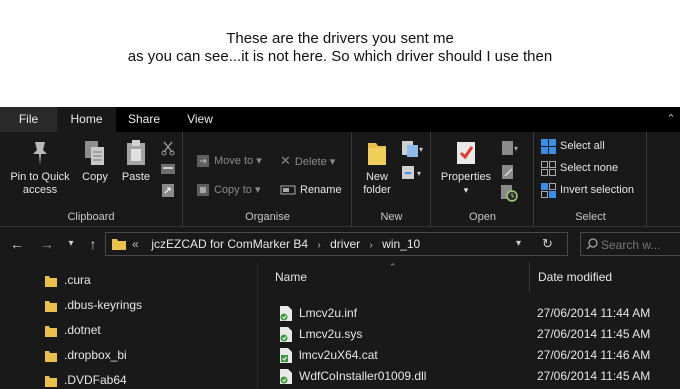 The width and height of the screenshot is (680, 389). What do you see at coordinates (229, 244) in the screenshot?
I see `breadcrumb-item-jczezcad: jczEZCAD for ComMarker B4` at bounding box center [229, 244].